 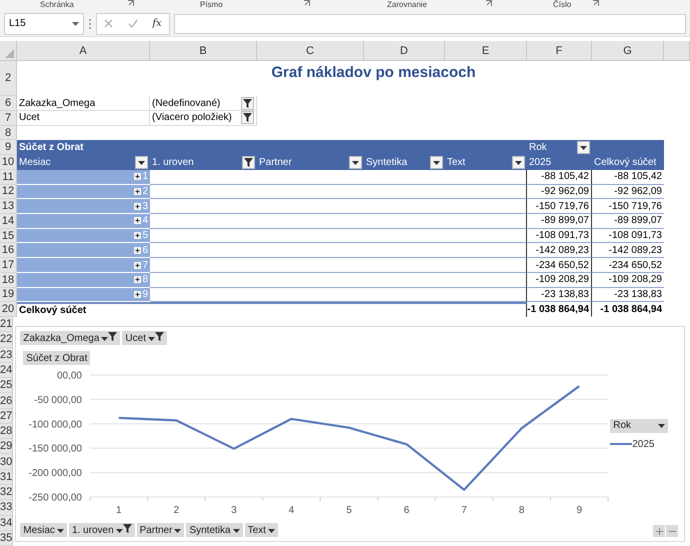 I want to click on row-header: 31, so click(x=7, y=477).